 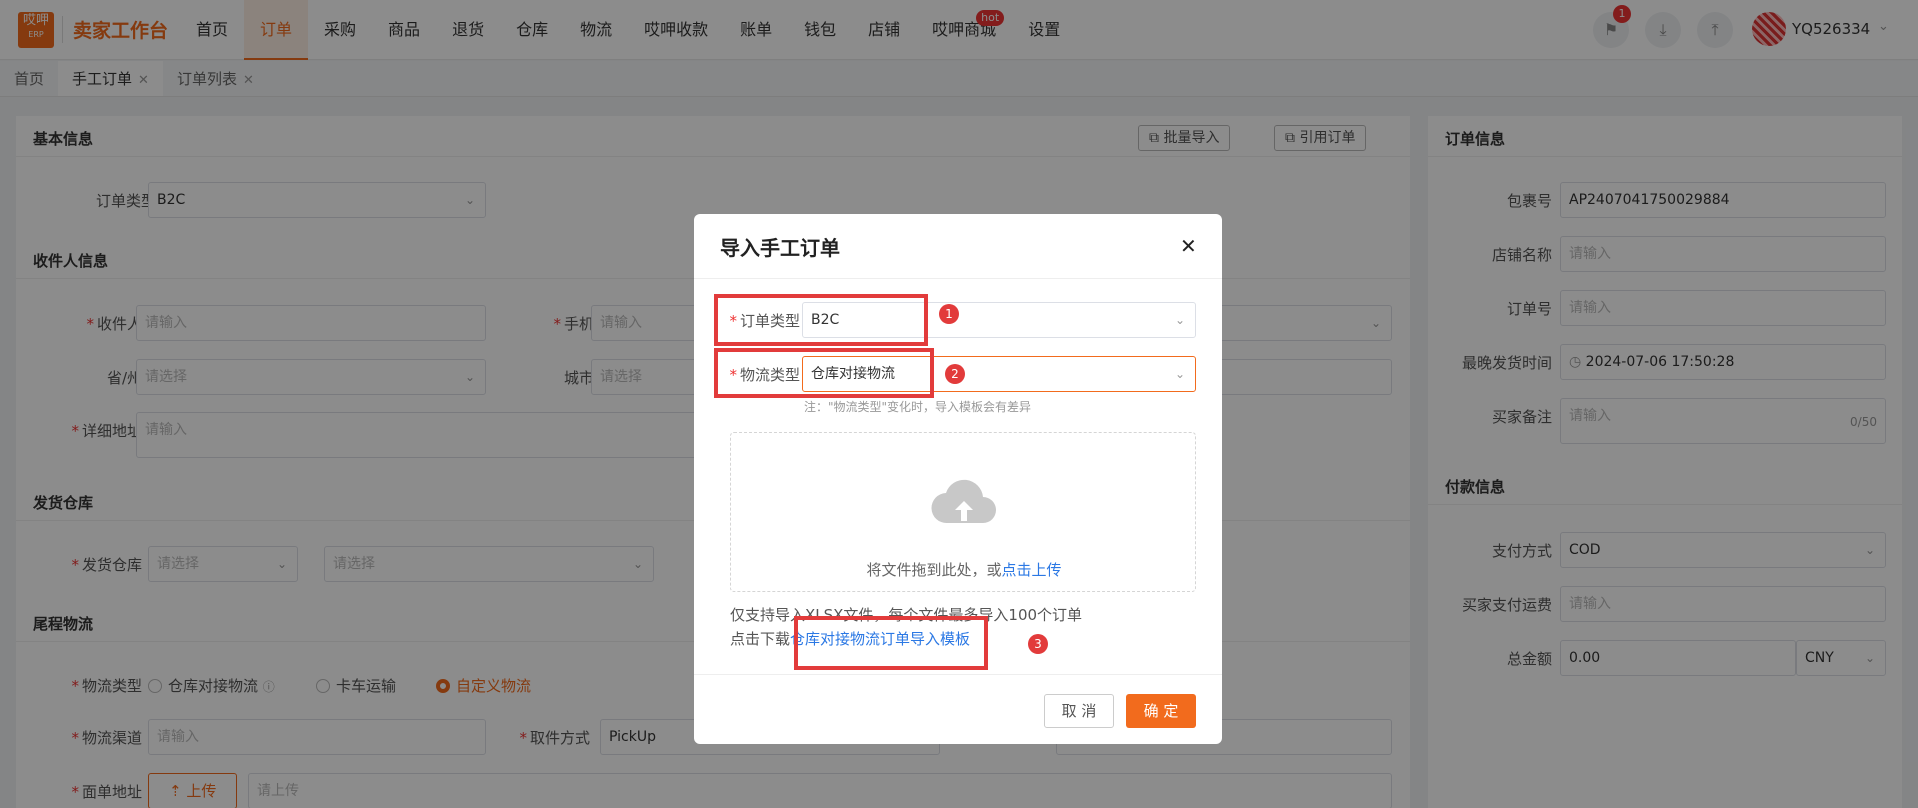 I want to click on confirm-button: 确 定, so click(x=1161, y=711).